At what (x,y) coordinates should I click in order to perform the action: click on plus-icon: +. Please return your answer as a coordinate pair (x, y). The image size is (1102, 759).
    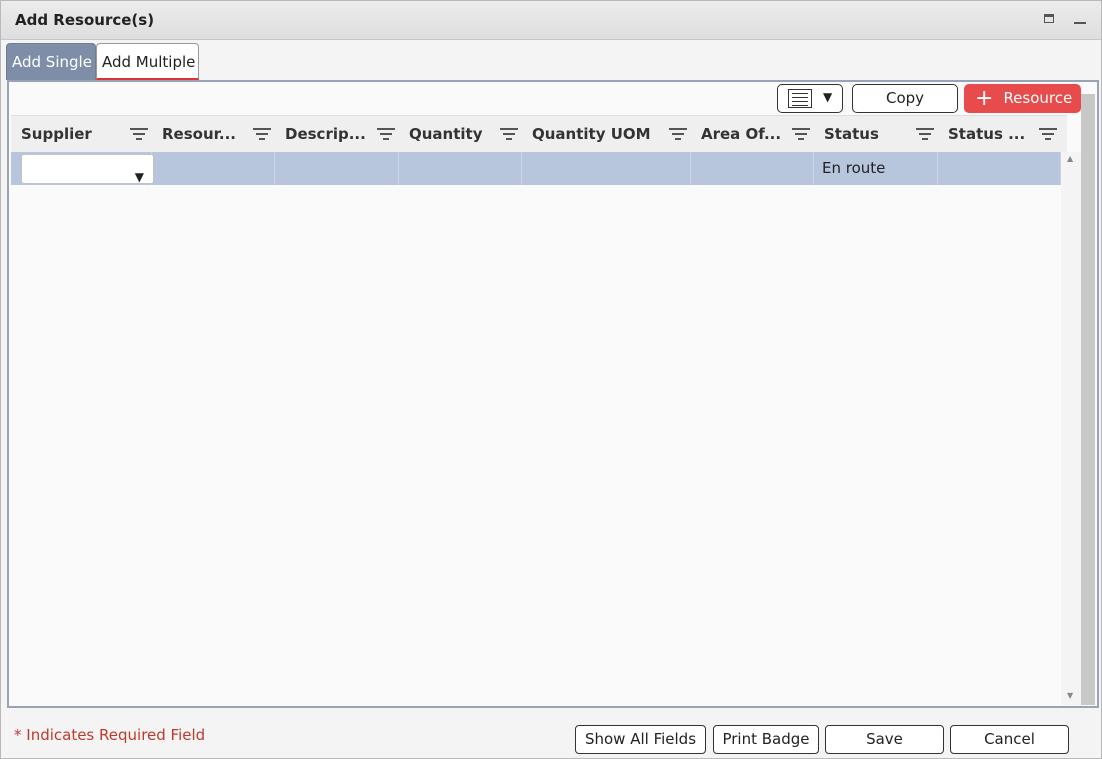
    Looking at the image, I should click on (984, 98).